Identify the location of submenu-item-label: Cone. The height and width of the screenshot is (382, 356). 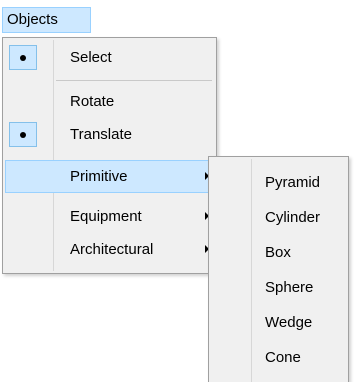
(283, 357).